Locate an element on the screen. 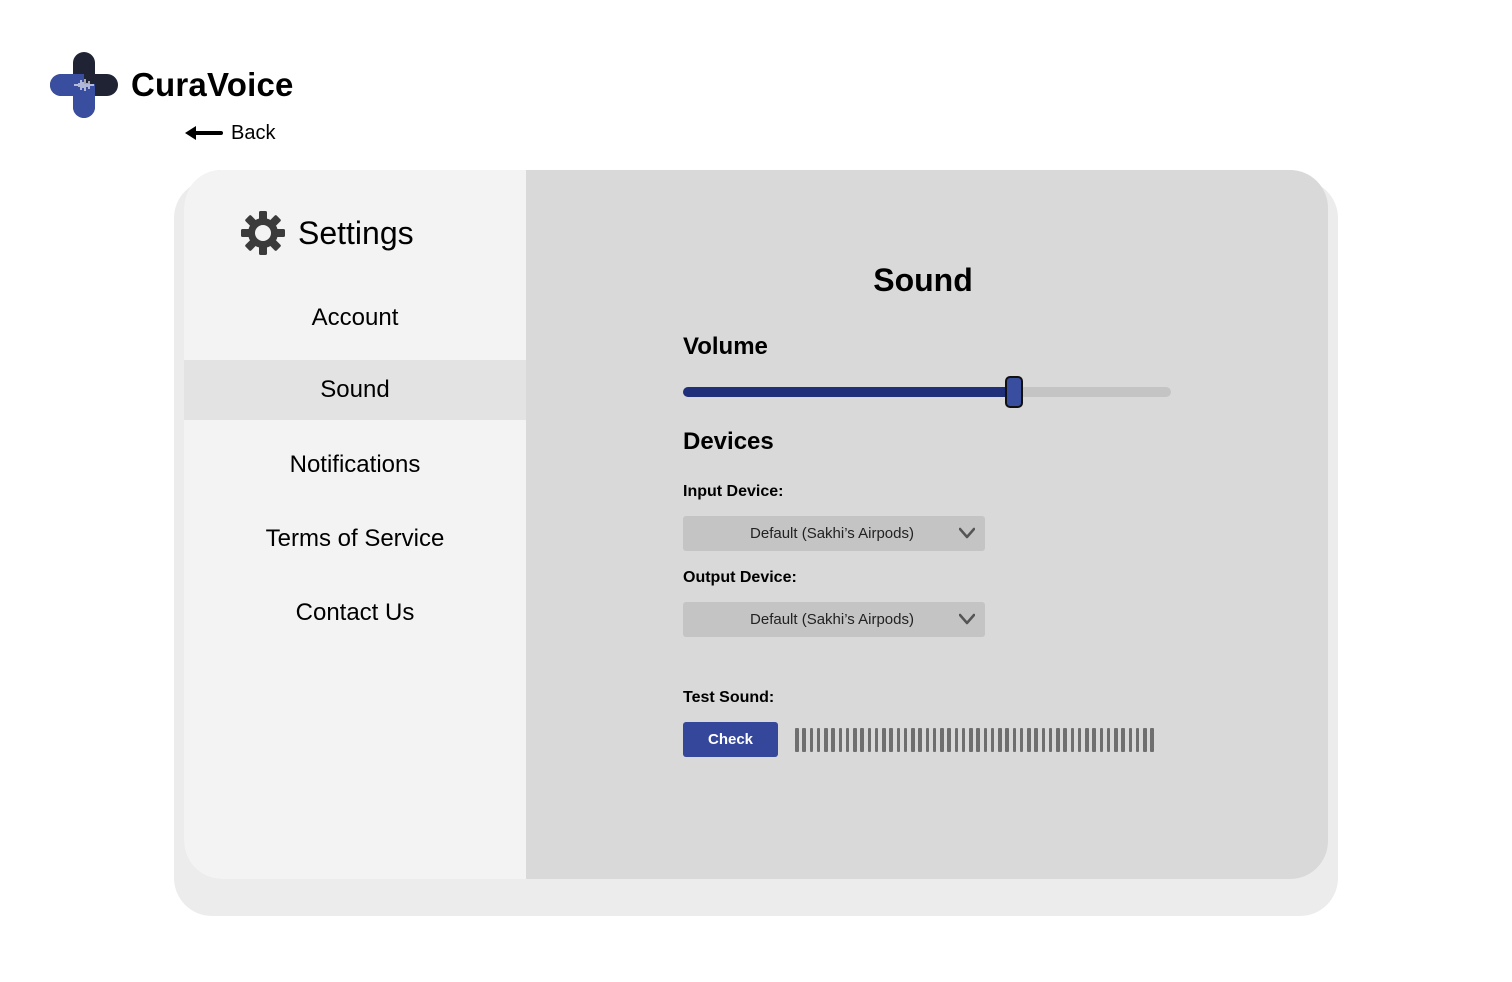 The height and width of the screenshot is (982, 1512). back-label: Back is located at coordinates (253, 132).